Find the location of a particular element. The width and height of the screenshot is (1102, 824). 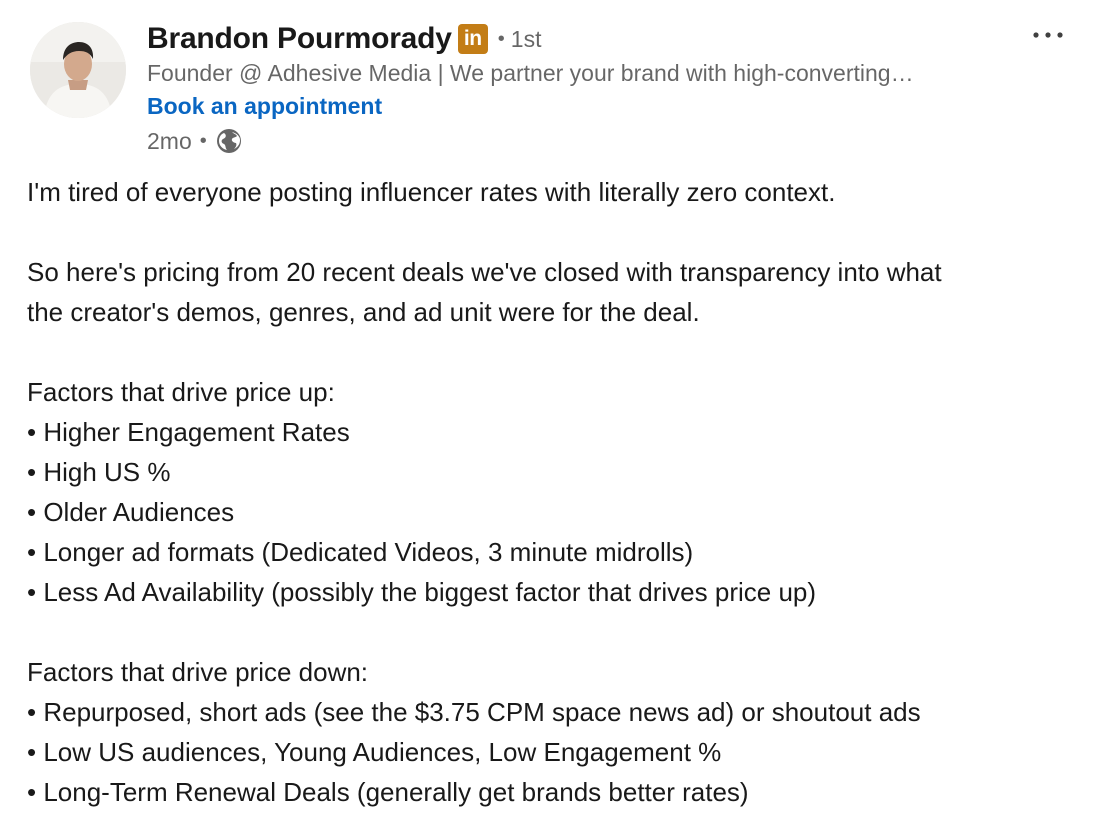

price-up-item: • High US % is located at coordinates (99, 472).